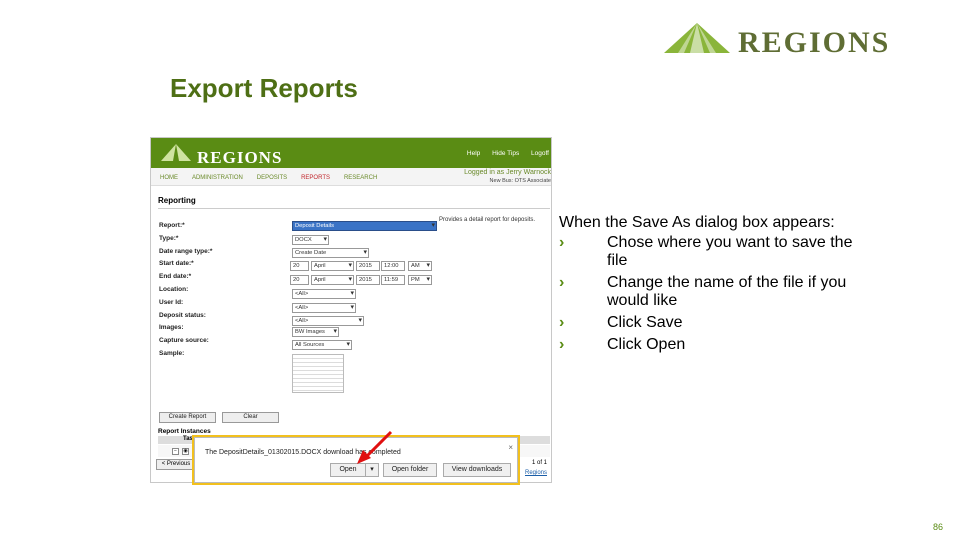 The width and height of the screenshot is (960, 540). I want to click on previous-button: < Previous, so click(176, 464).